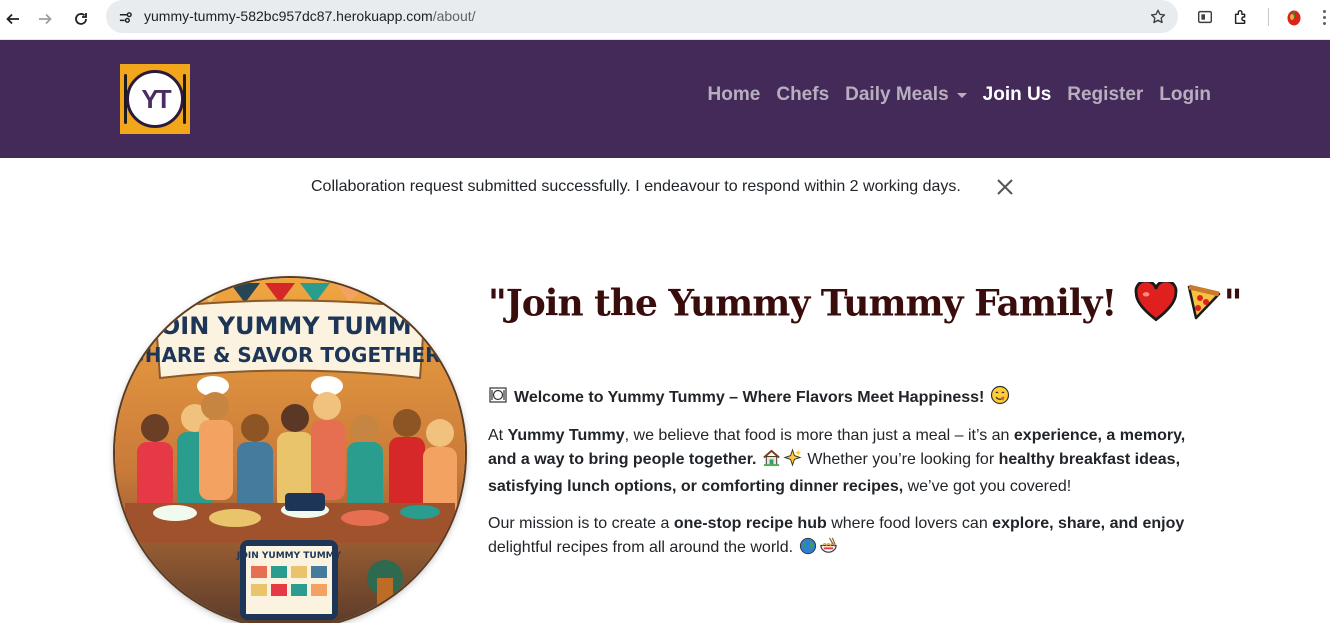 Image resolution: width=1330 pixels, height=623 pixels. What do you see at coordinates (1233, 303) in the screenshot?
I see `page-title-close-quote: "` at bounding box center [1233, 303].